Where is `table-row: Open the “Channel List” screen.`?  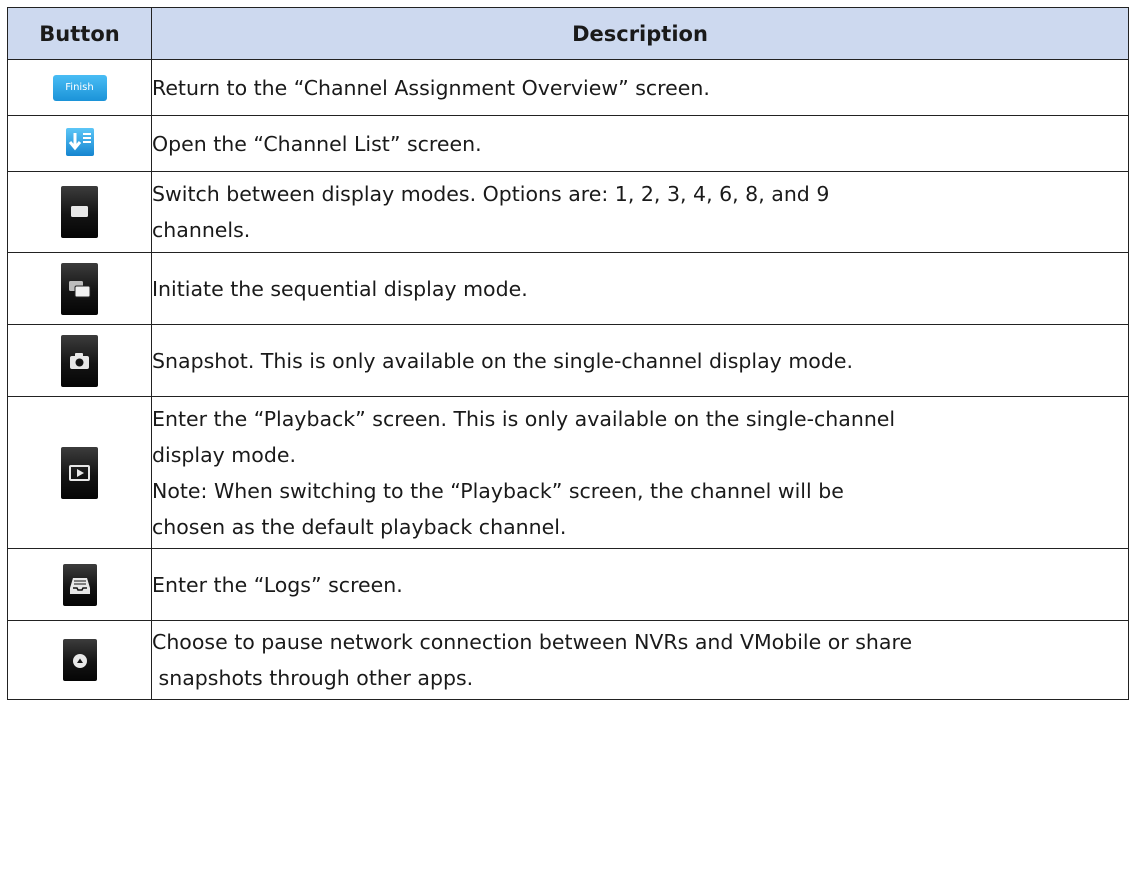
table-row: Open the “Channel List” screen. is located at coordinates (568, 143).